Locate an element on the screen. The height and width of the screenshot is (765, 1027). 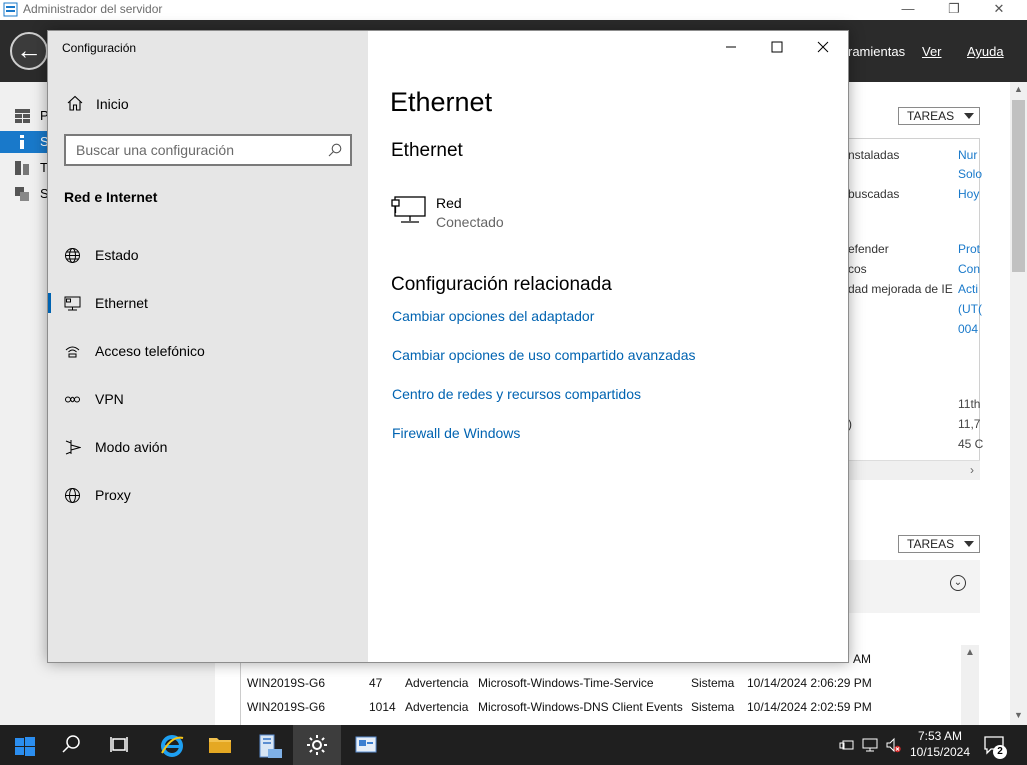
gear-icon is located at coordinates (317, 745).